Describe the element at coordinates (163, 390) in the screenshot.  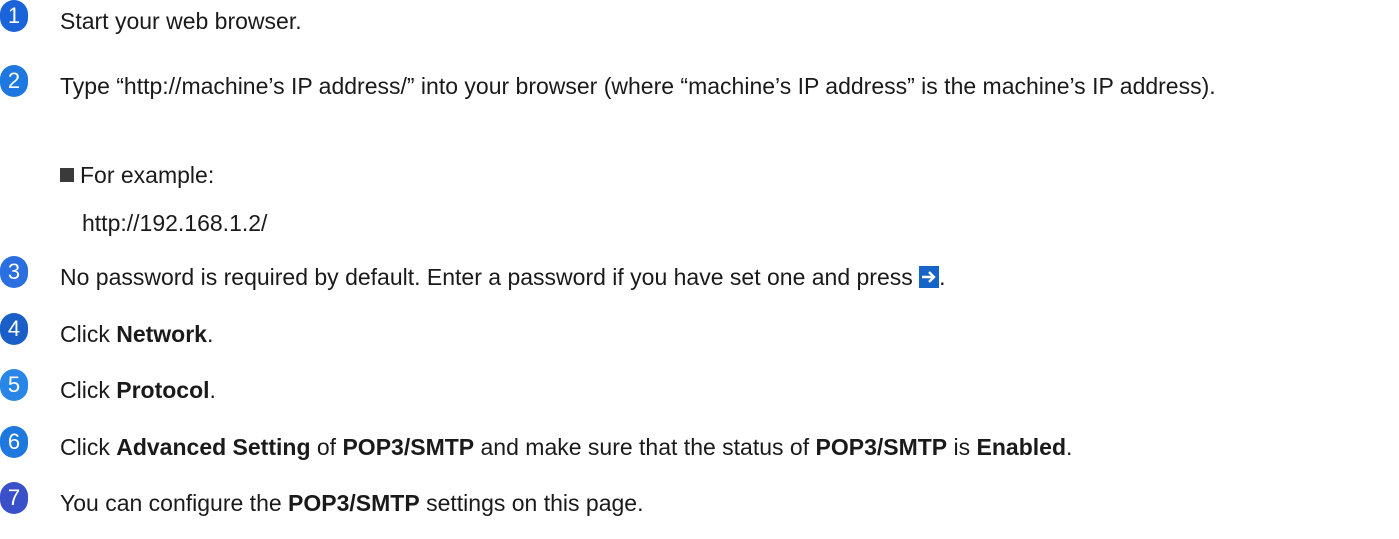
I see `step-text-bold: Protocol` at that location.